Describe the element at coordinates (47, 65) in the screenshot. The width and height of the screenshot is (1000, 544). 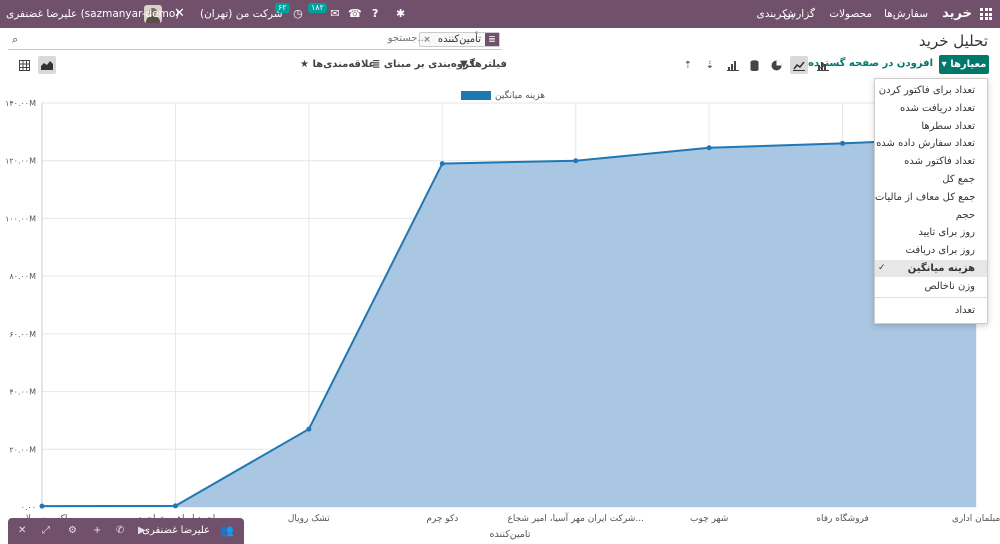
I see `graph-view-icon` at that location.